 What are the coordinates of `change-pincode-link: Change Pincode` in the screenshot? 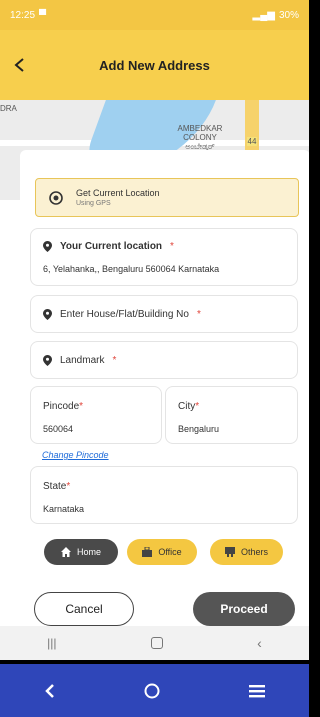 It's located at (75, 455).